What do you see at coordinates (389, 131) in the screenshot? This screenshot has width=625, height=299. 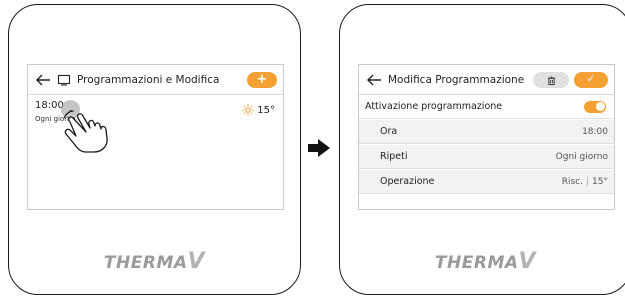 I see `time-label: Ora` at bounding box center [389, 131].